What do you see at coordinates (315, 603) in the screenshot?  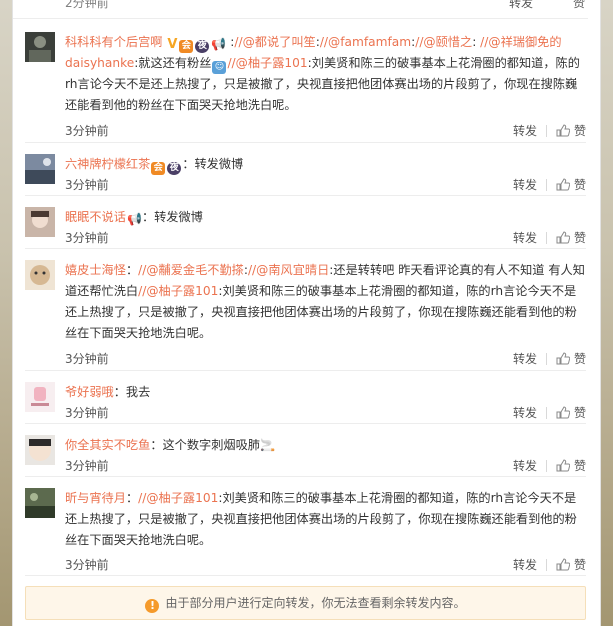 I see `notice-text: 由于部分用户进行定向转发，你无法查看剩余转发内容。` at bounding box center [315, 603].